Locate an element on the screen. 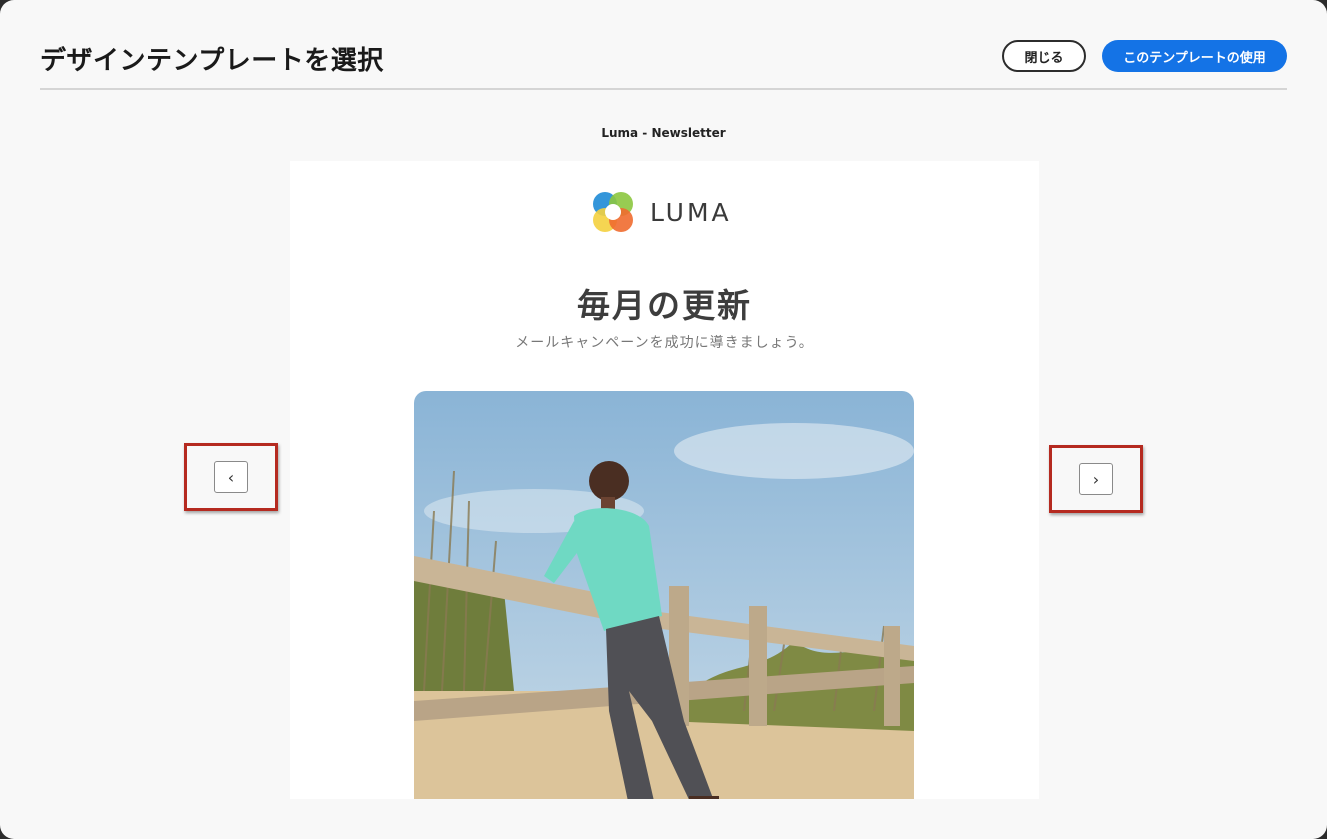 The image size is (1327, 839). next-highlight-frame: › is located at coordinates (1096, 479).